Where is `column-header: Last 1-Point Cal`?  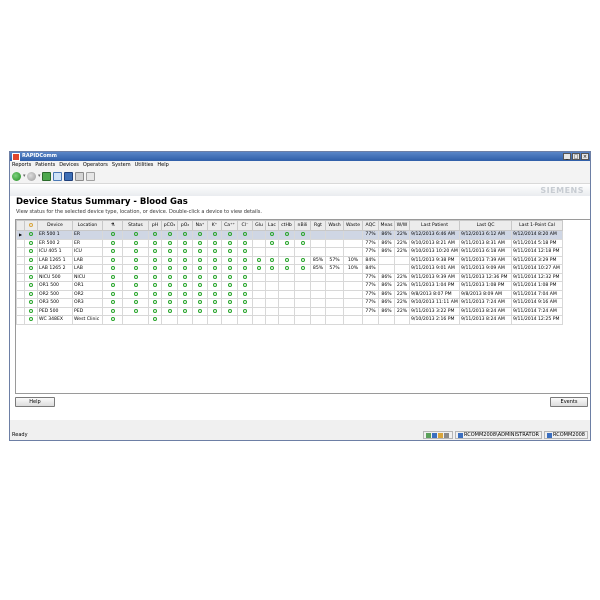
column-header: Last 1-Point Cal is located at coordinates (537, 225).